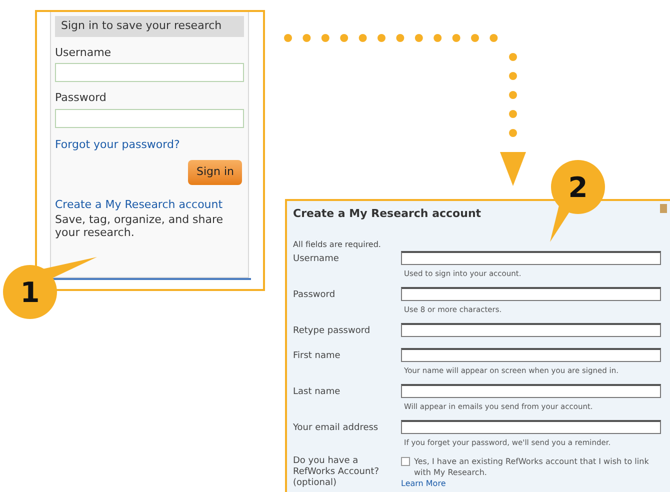 This screenshot has height=492, width=670. I want to click on refworks-option-text: Yes, I have an existing RefWorks account that I wish to link with My Research., so click(532, 467).